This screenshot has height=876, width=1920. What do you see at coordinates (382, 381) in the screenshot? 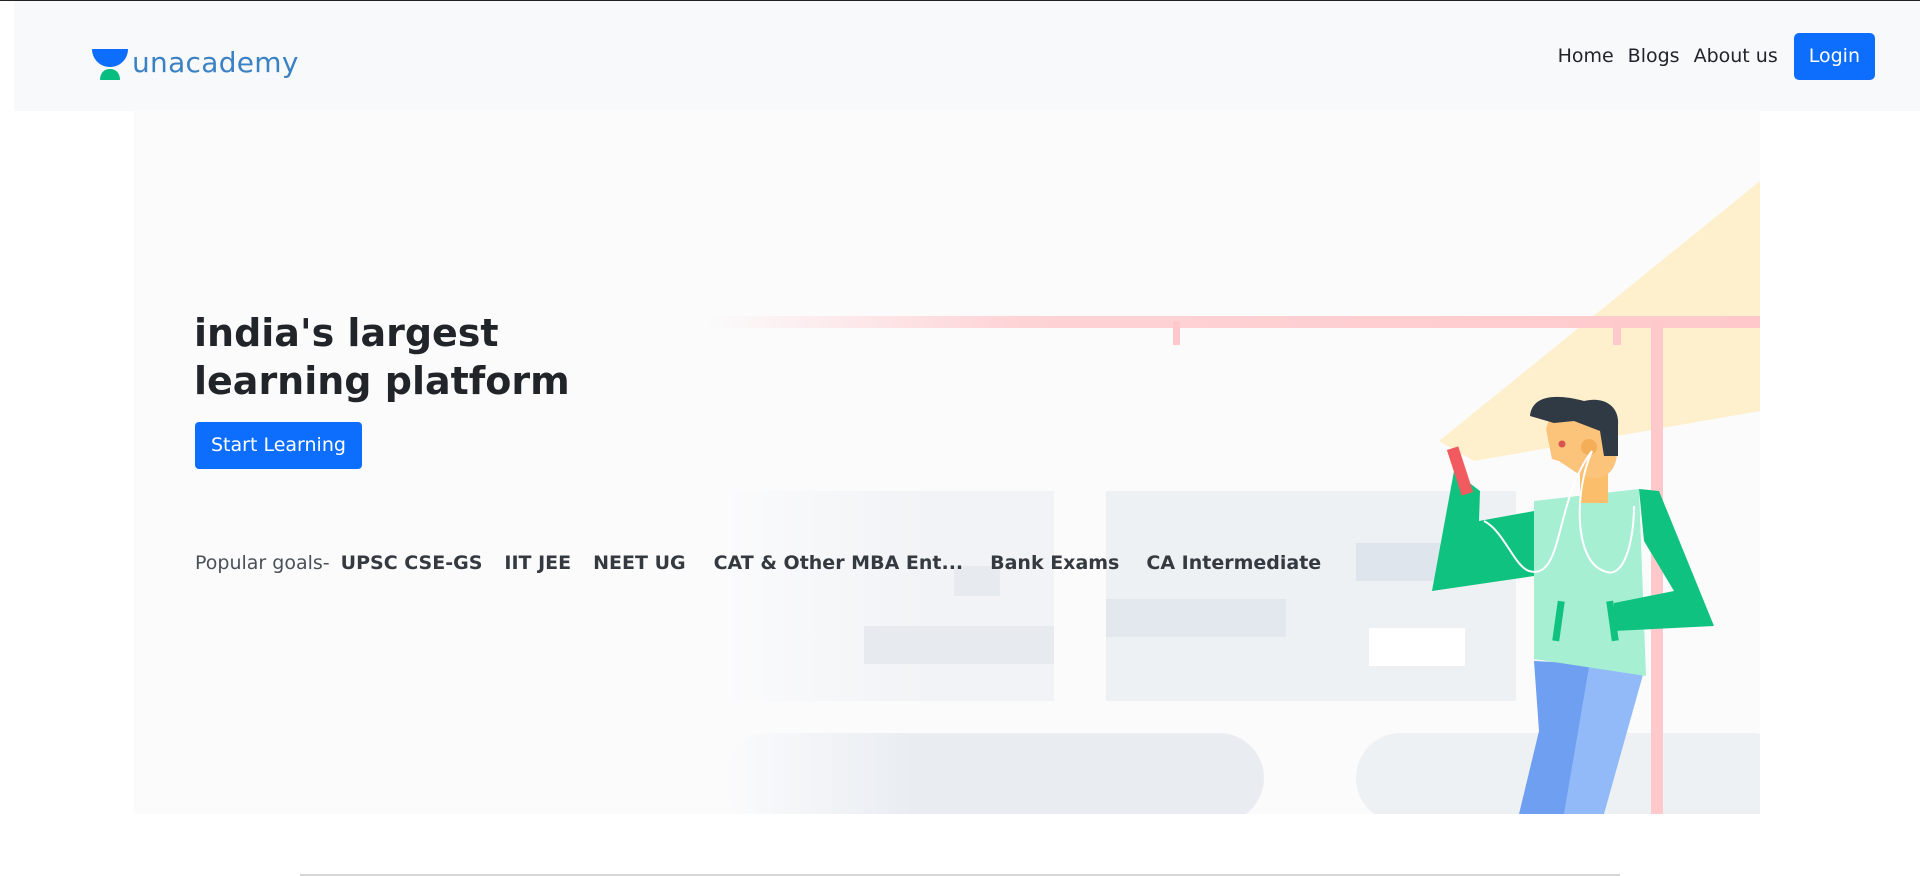
I see `hero-title-line-2: learning platform` at bounding box center [382, 381].